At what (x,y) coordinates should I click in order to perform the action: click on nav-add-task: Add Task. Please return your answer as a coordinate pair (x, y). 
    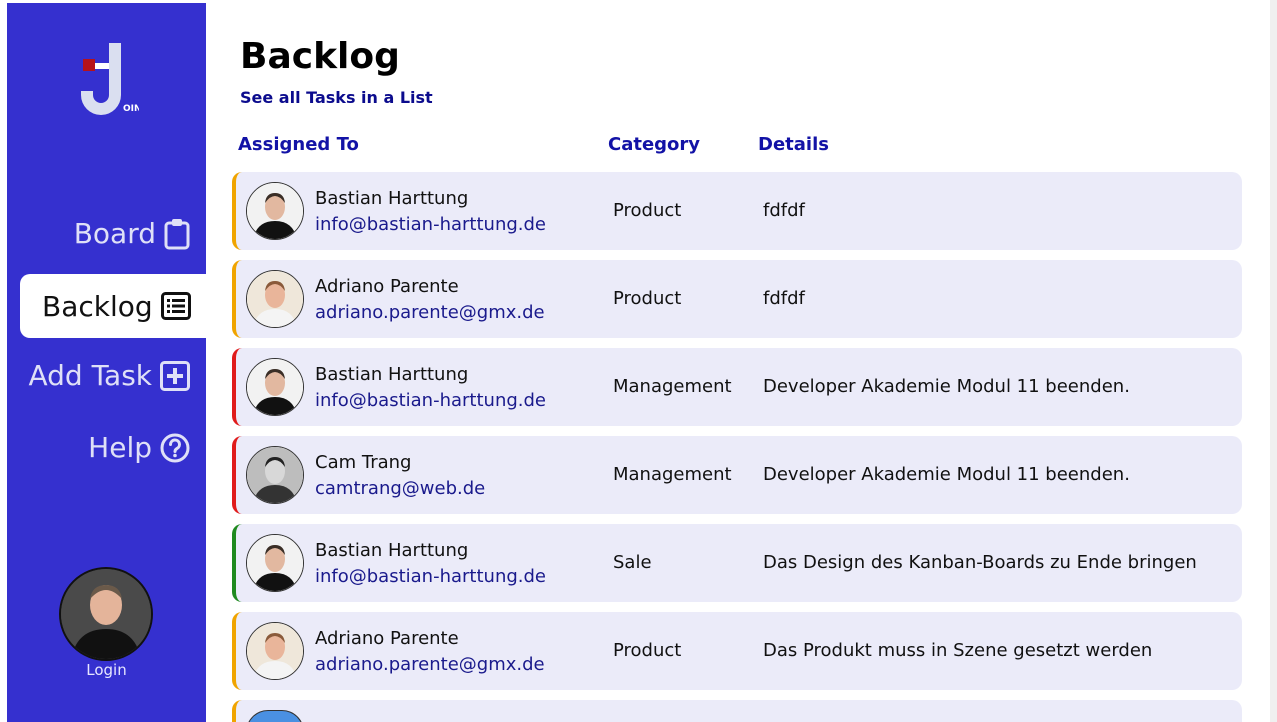
    Looking at the image, I should click on (109, 375).